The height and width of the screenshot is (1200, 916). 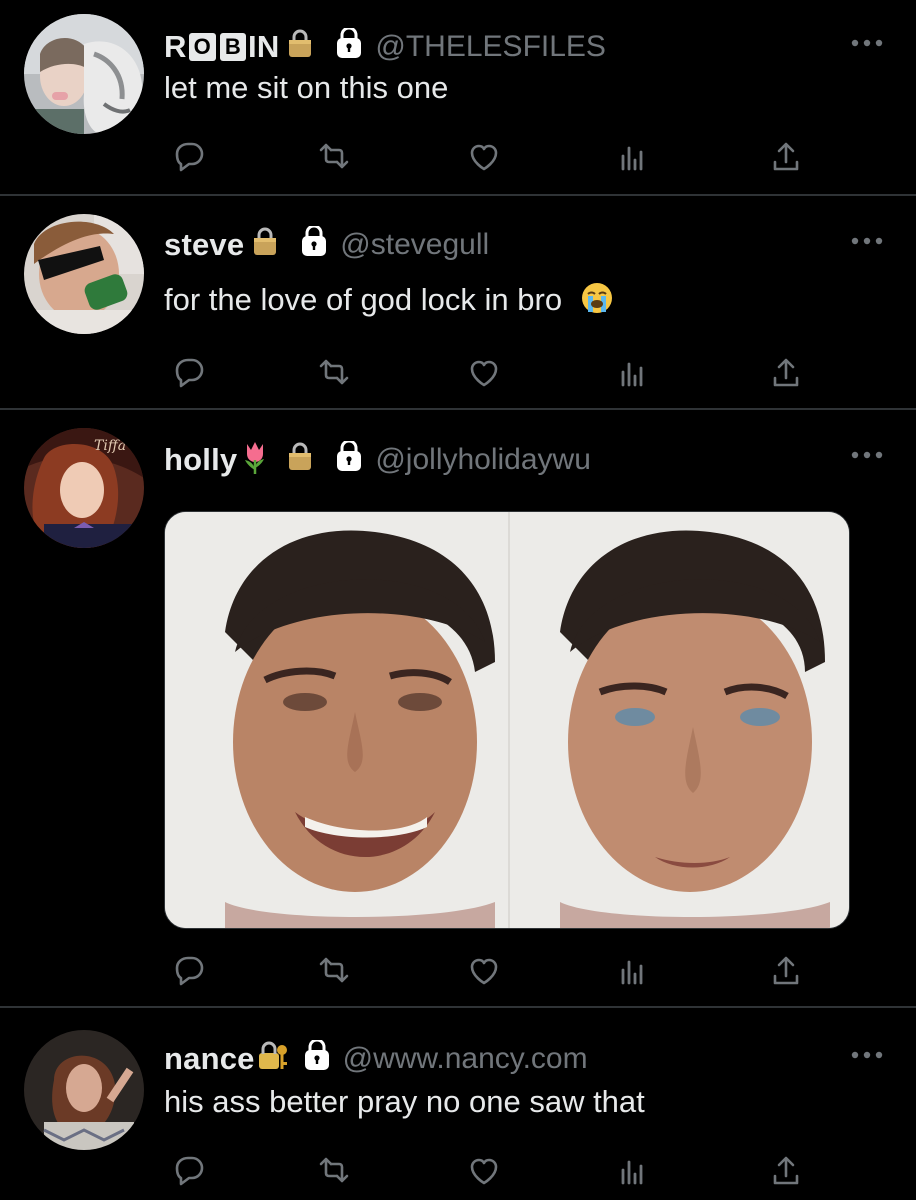 What do you see at coordinates (209, 1059) in the screenshot?
I see `display-name: nance` at bounding box center [209, 1059].